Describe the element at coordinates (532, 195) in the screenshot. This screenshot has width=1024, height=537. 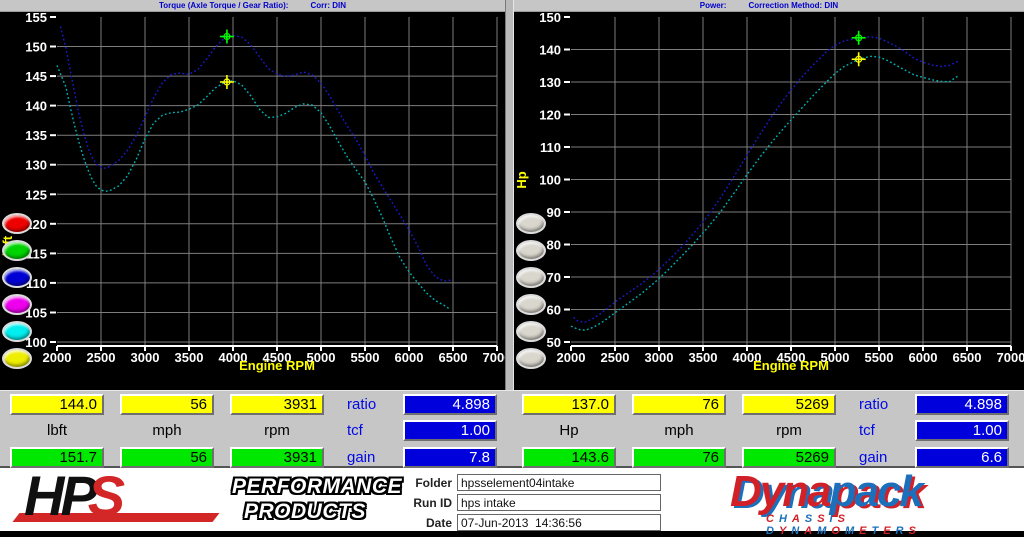
I see `power-curve-color-buttons` at that location.